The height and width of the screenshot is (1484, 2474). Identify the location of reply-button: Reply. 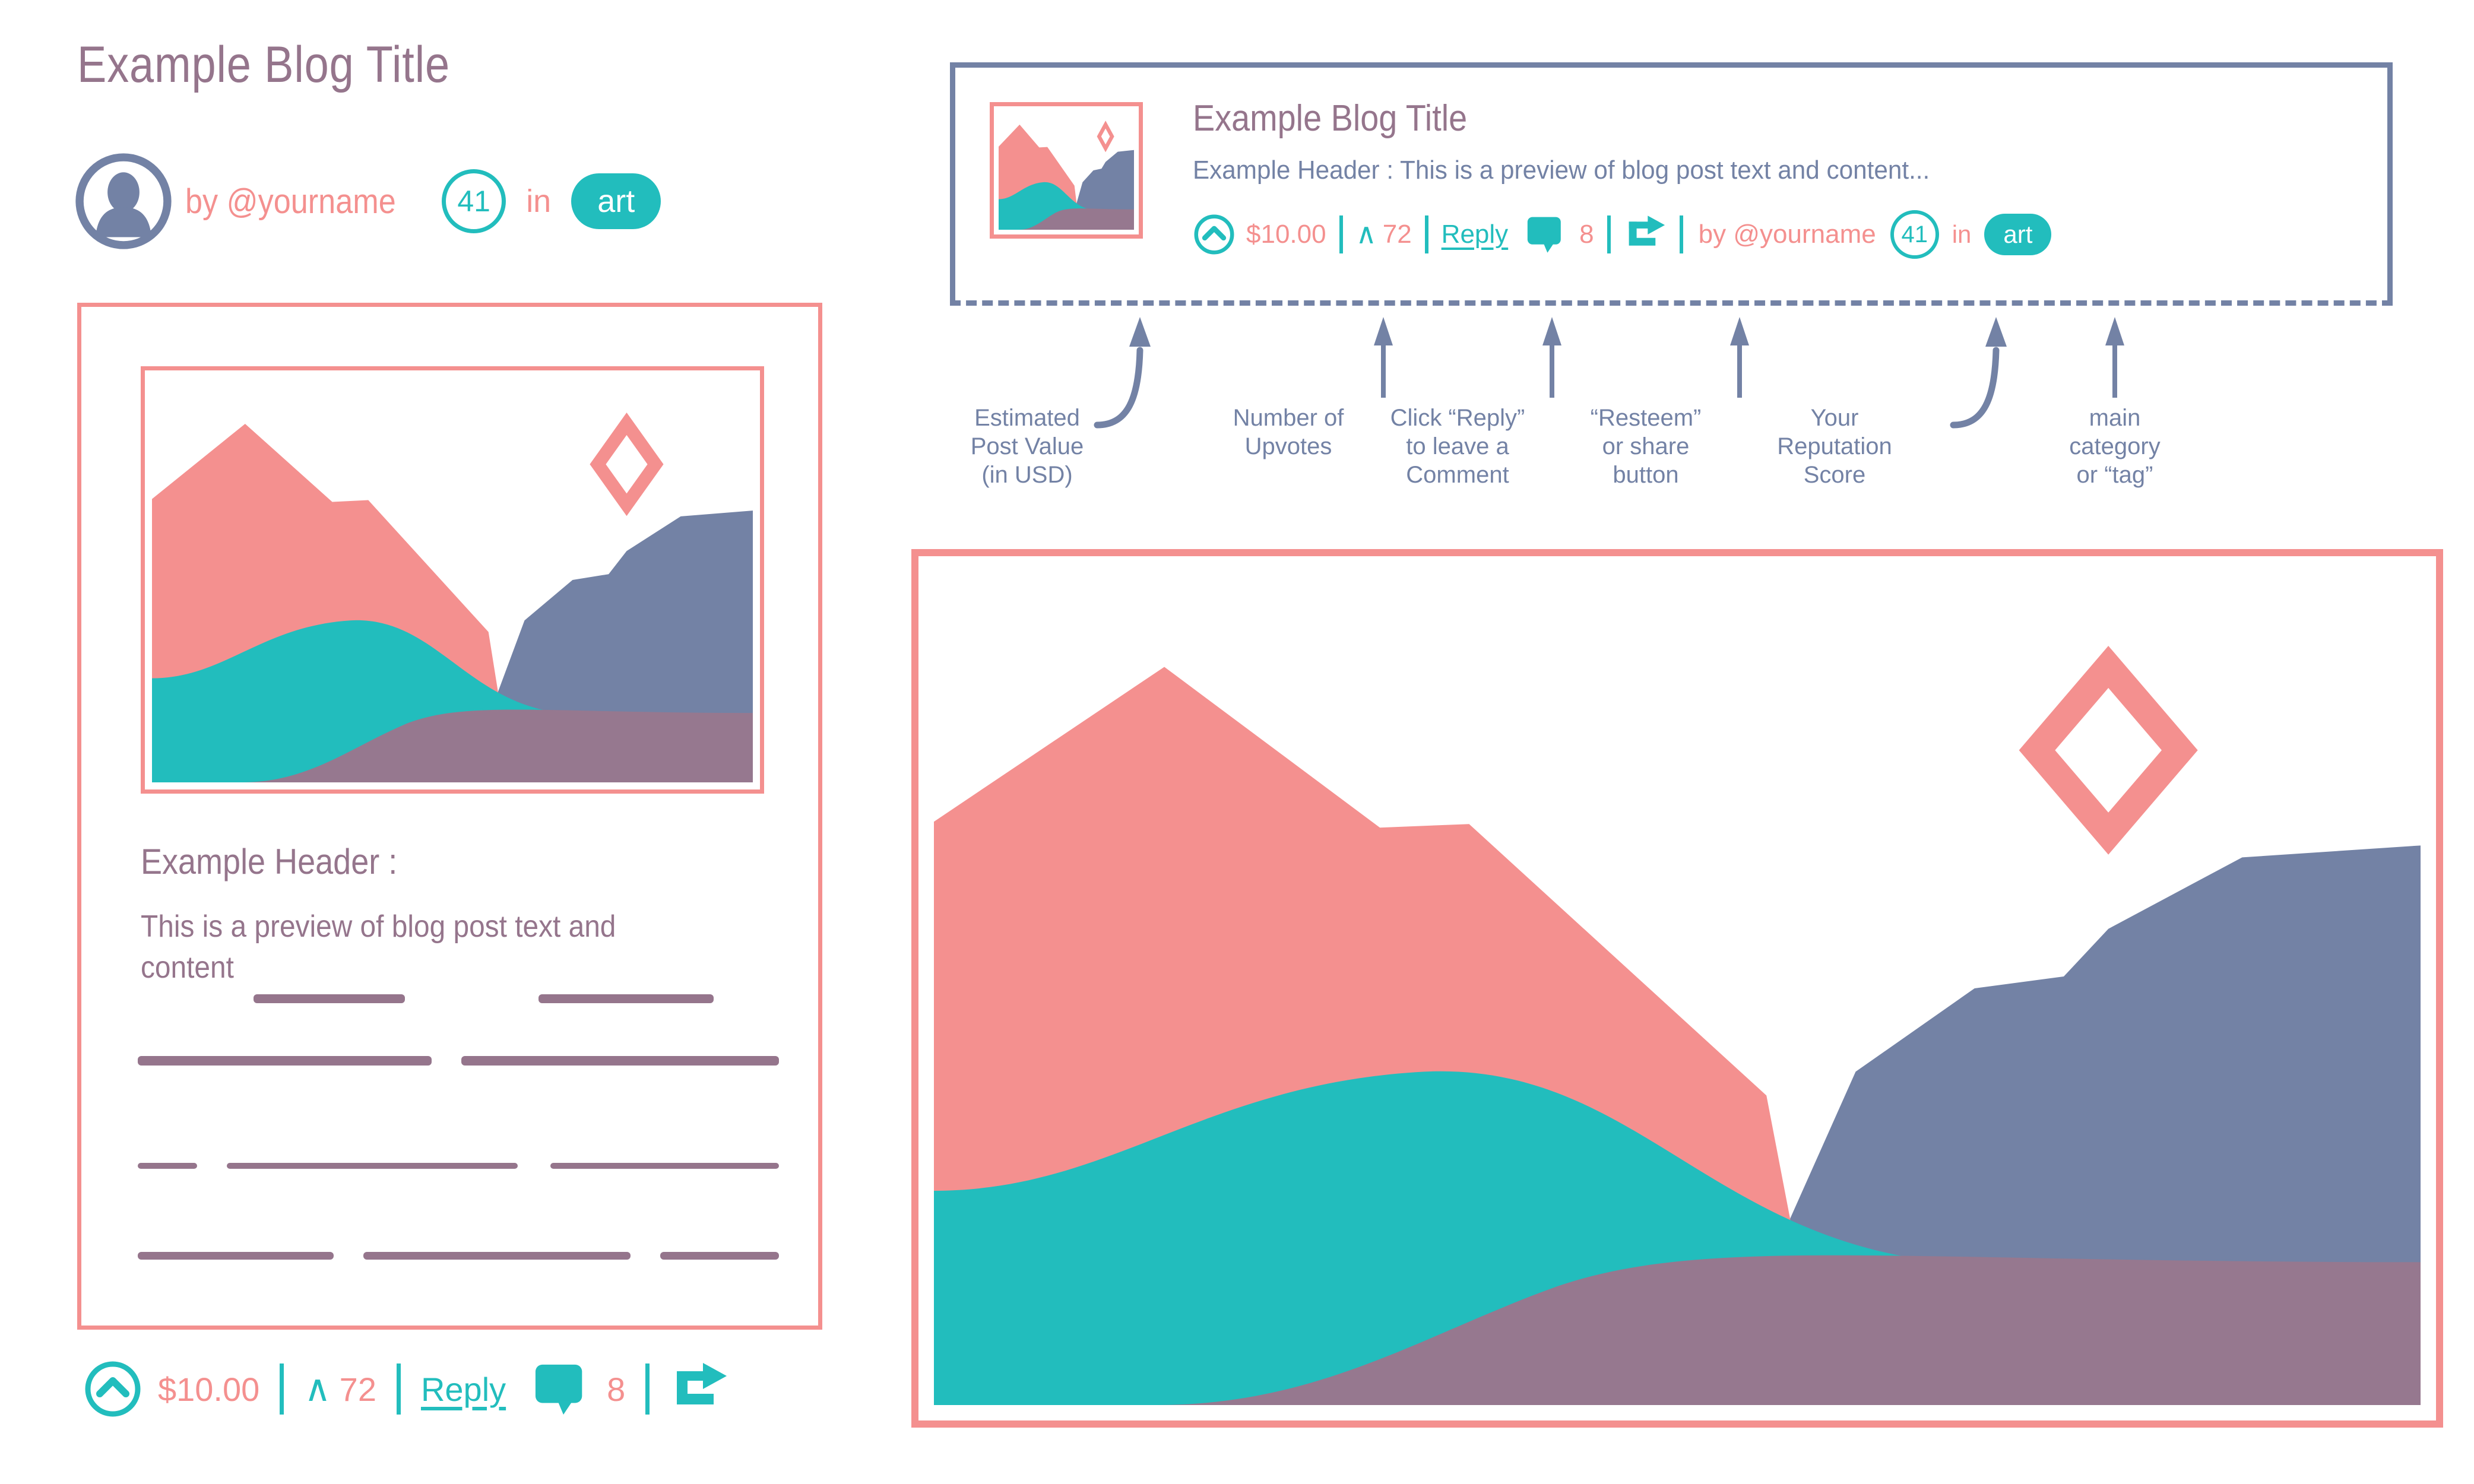
(463, 1389).